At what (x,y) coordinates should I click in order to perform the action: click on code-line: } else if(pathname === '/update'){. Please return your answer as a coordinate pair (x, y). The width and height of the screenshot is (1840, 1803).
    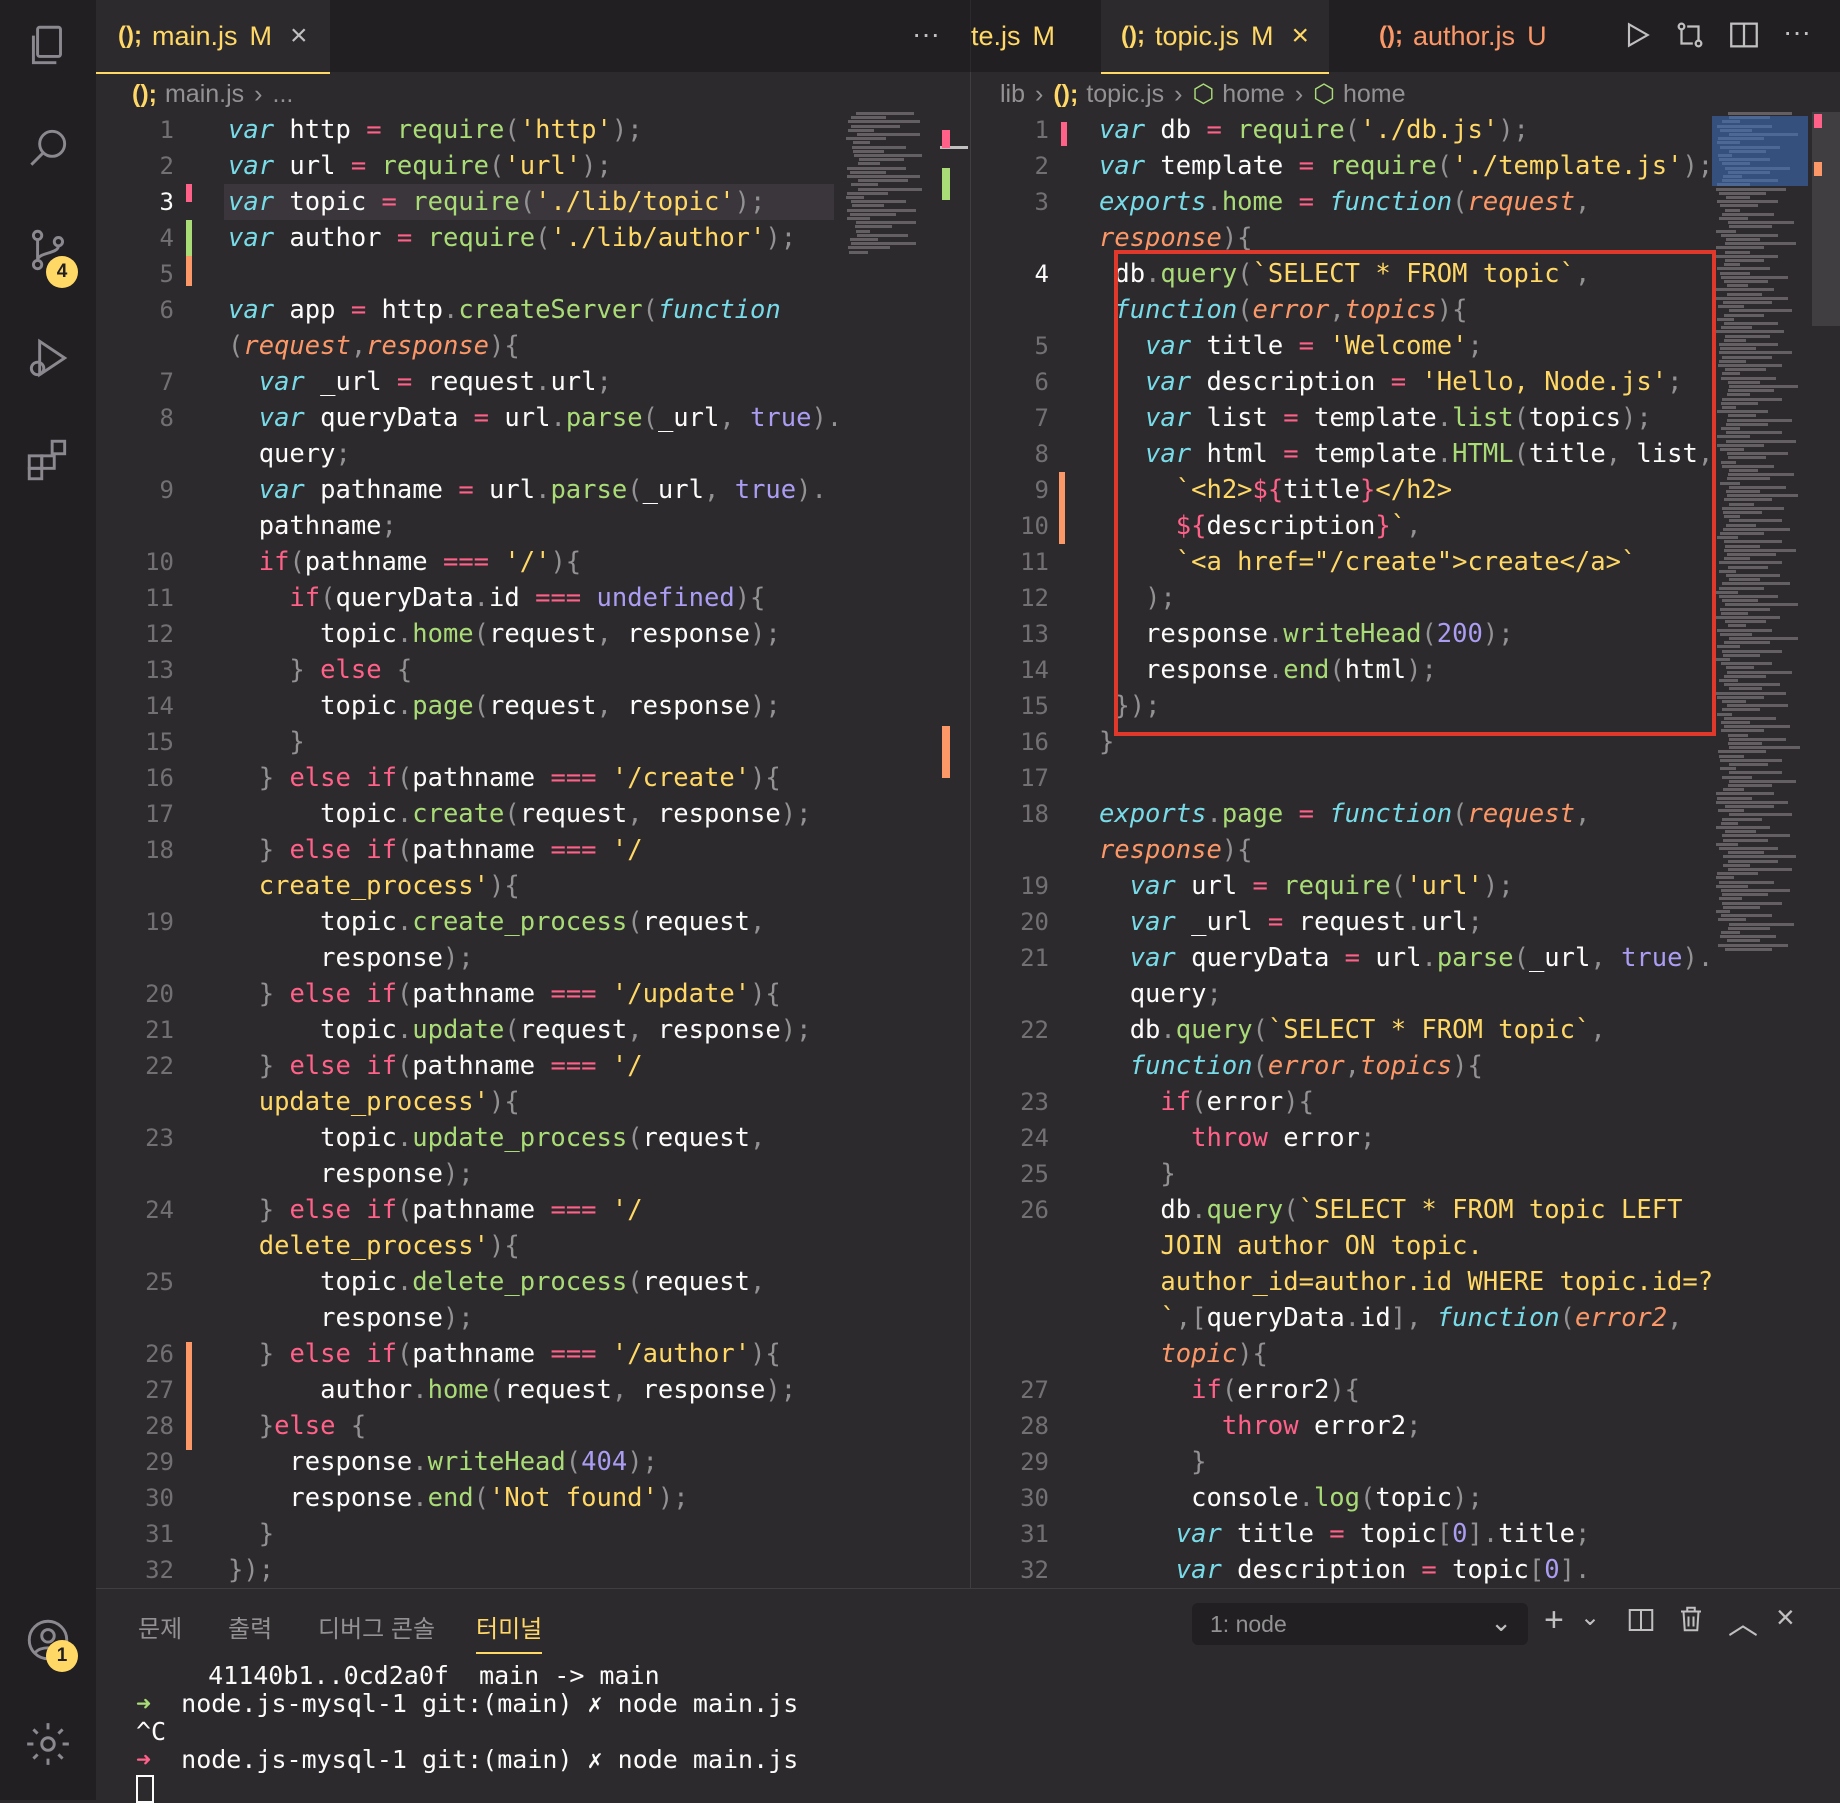
    Looking at the image, I should click on (504, 994).